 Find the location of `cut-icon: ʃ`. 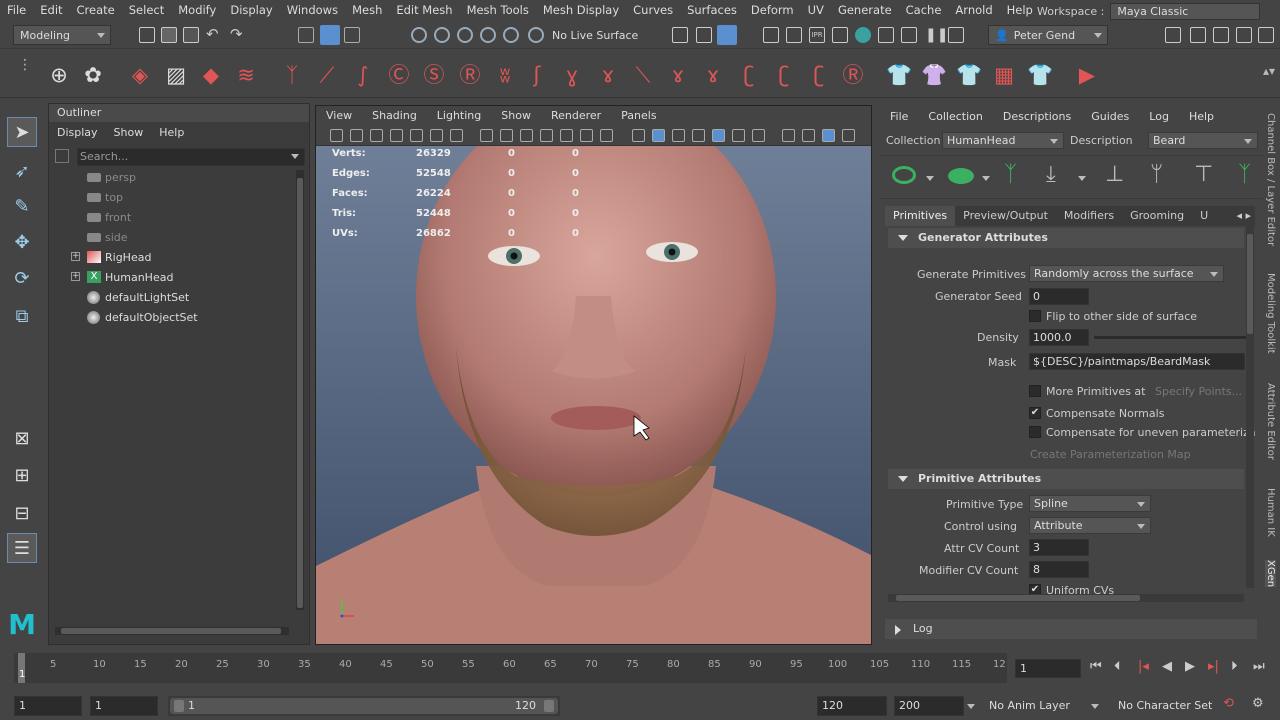

cut-icon: ʃ is located at coordinates (537, 75).